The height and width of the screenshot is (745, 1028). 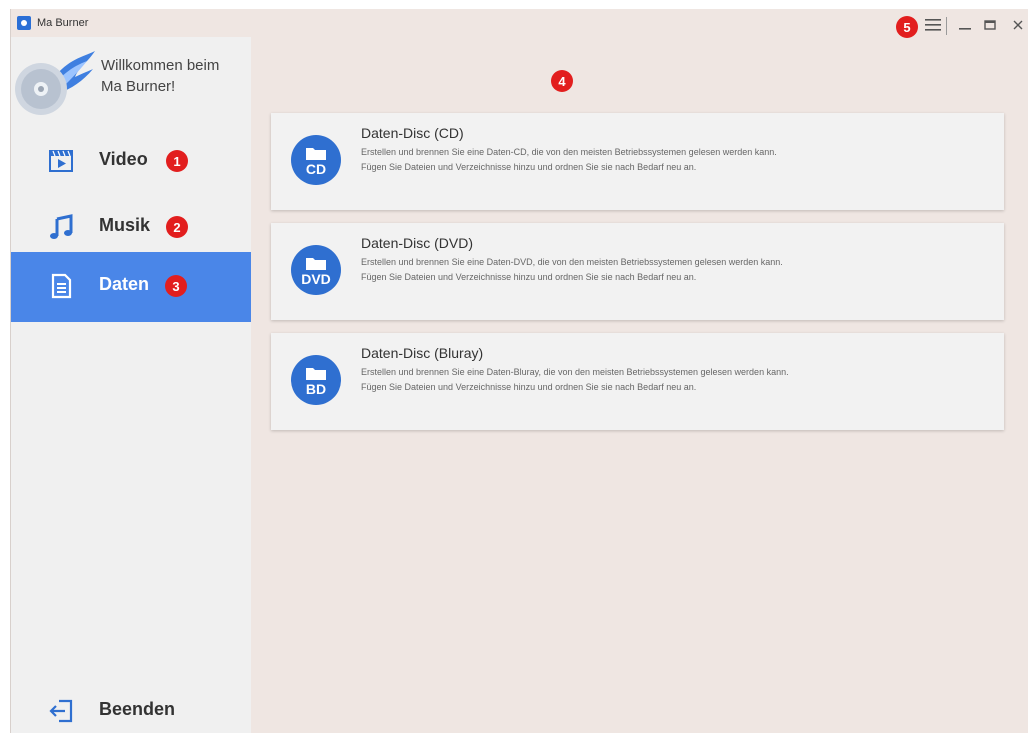 I want to click on sidebar-item-daten: Daten 3, so click(x=131, y=287).